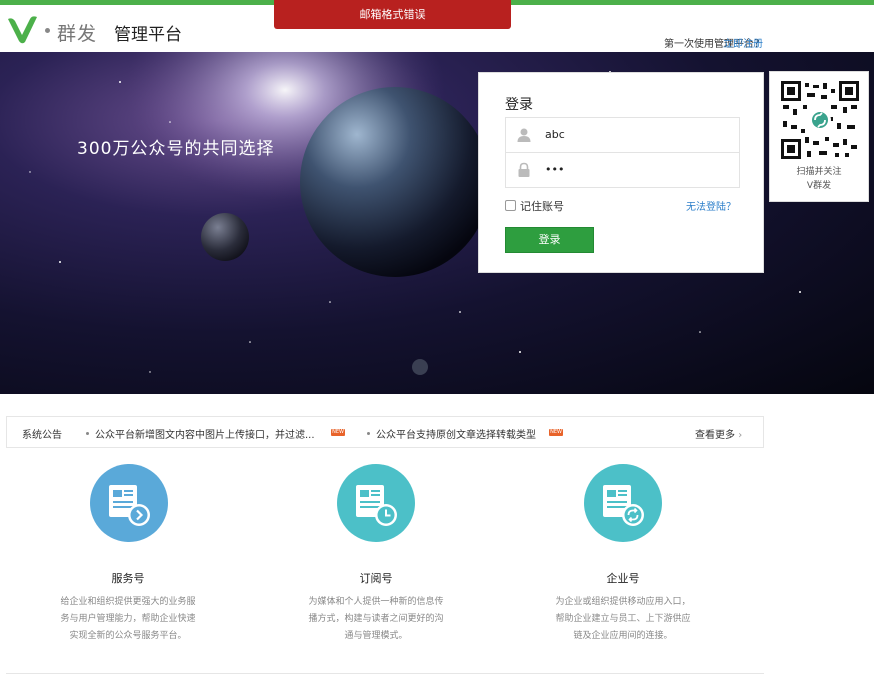  I want to click on login-title: 登录, so click(519, 105).